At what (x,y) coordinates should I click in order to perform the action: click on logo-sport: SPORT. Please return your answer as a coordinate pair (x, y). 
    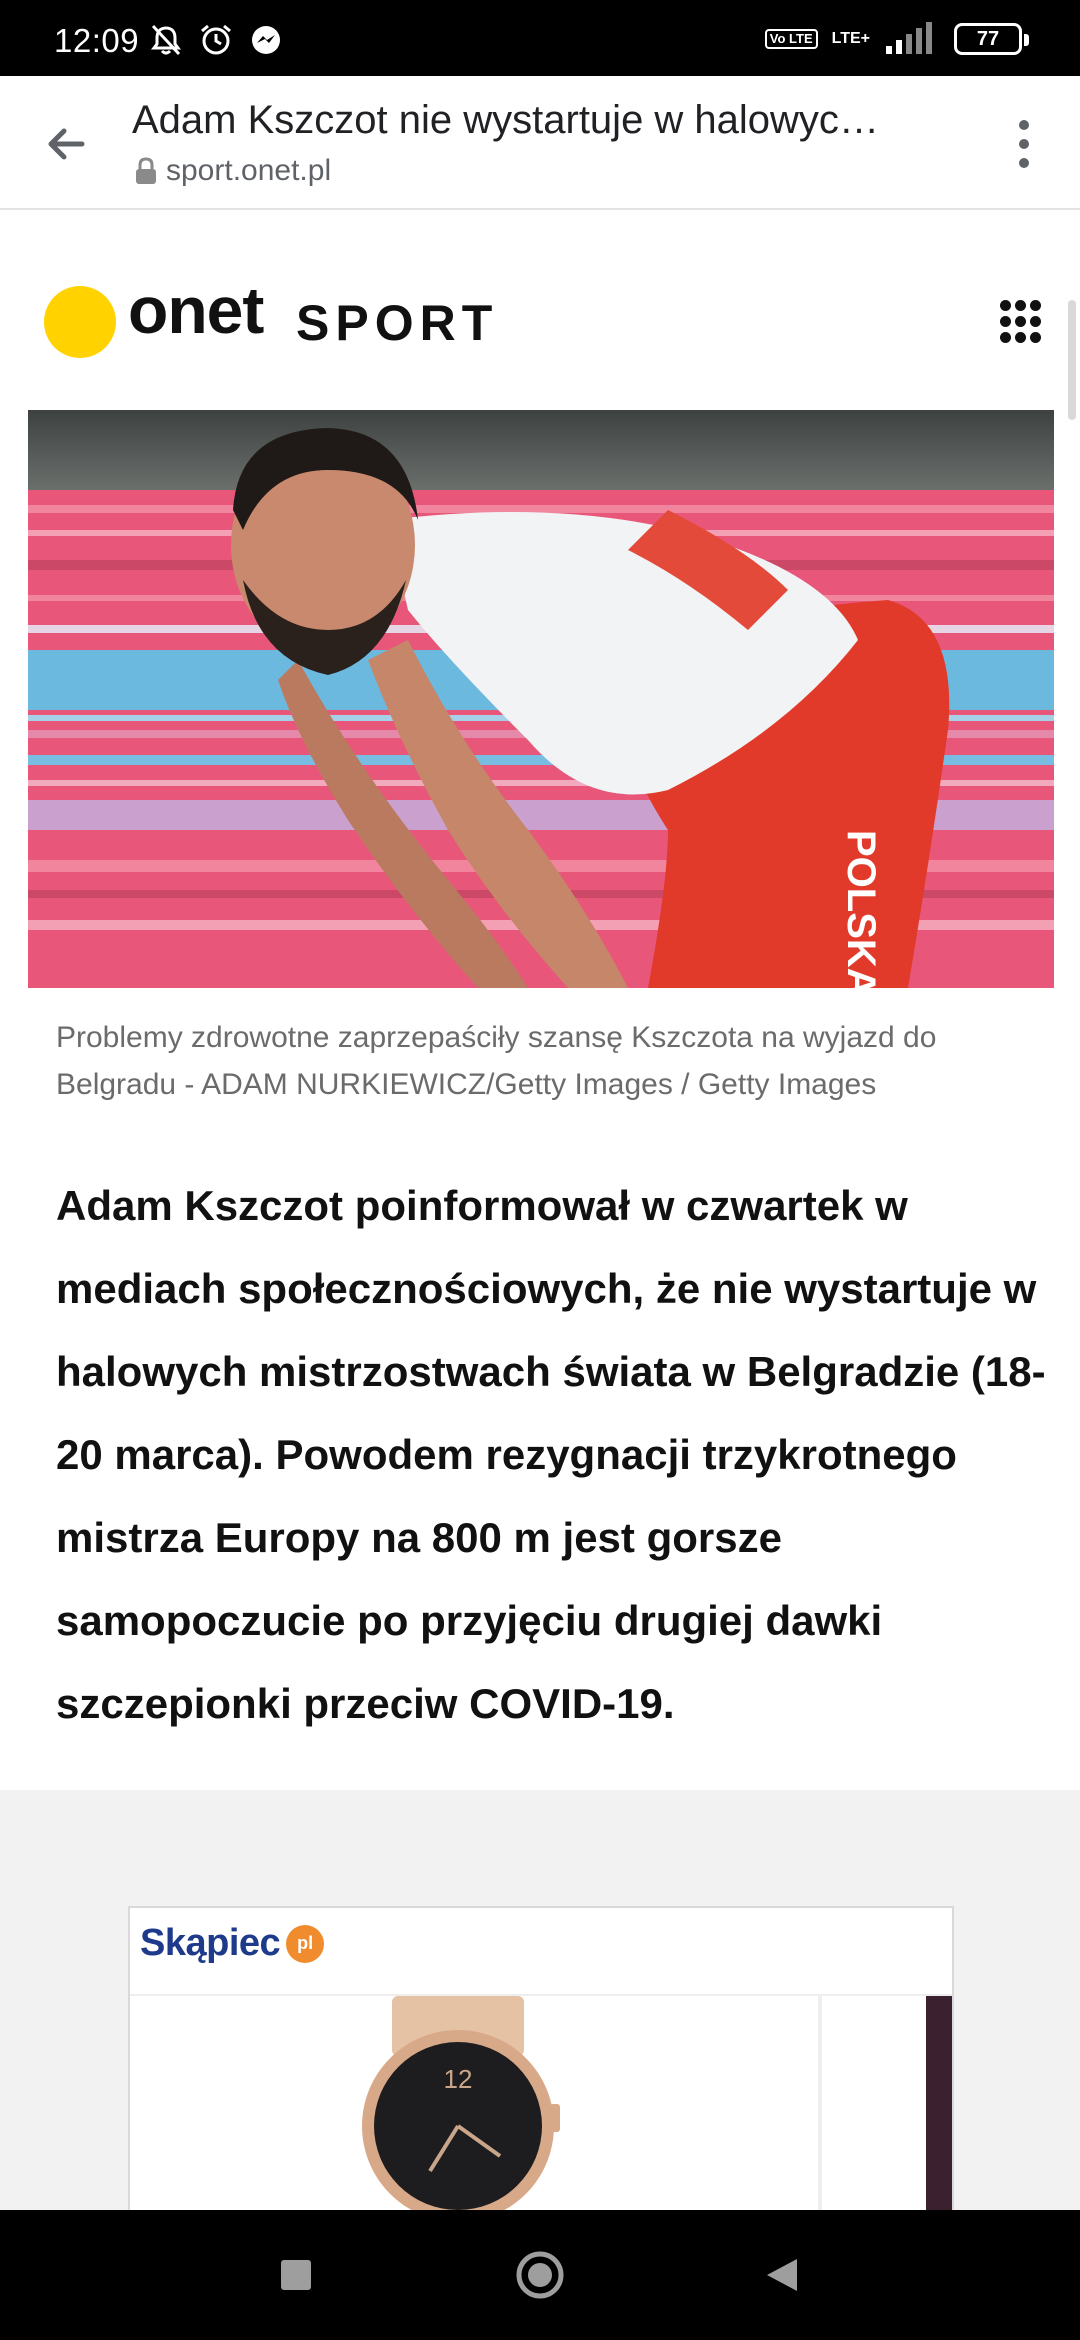
    Looking at the image, I should click on (397, 323).